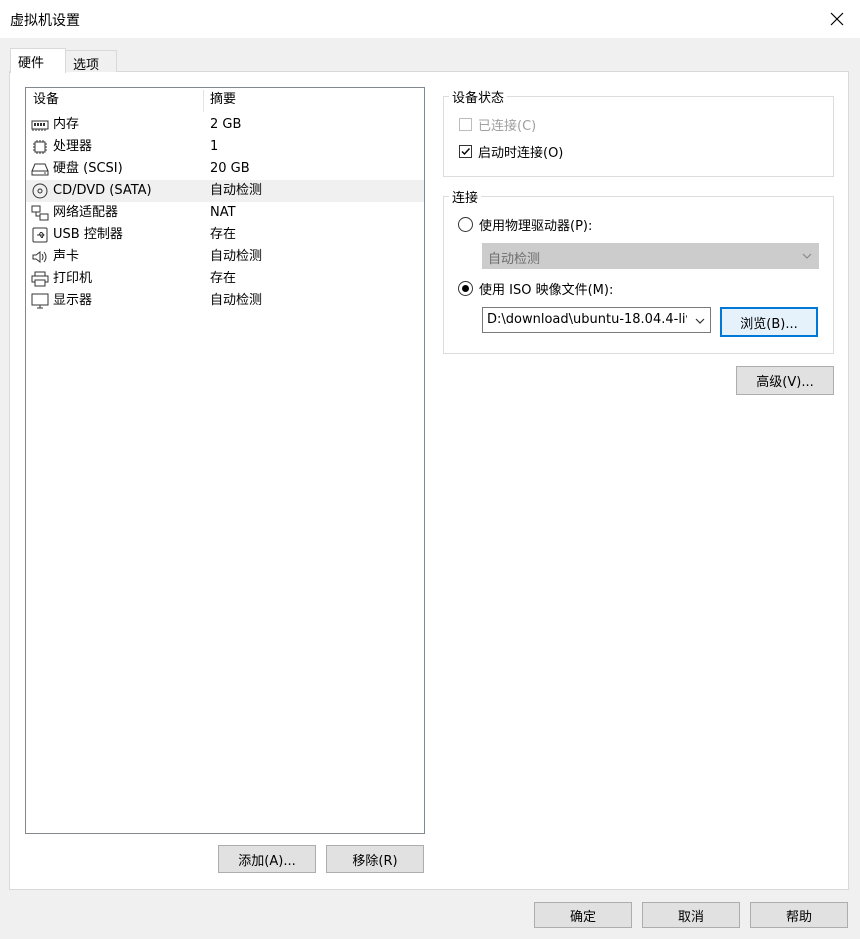  Describe the element at coordinates (66, 124) in the screenshot. I see `device-name: 内存` at that location.